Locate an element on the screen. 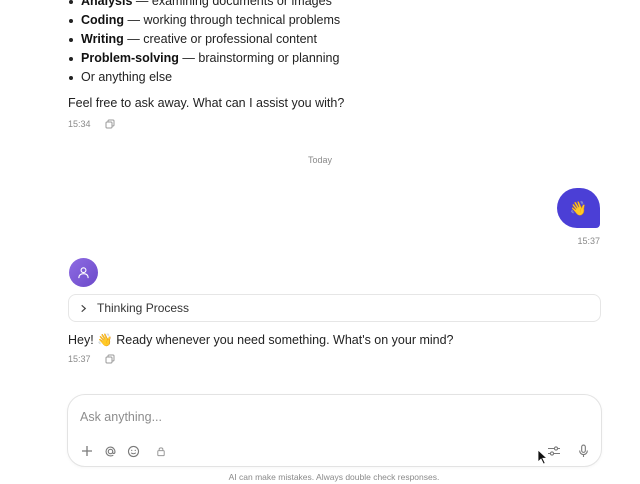 This screenshot has height=484, width=640. list-item: Or anything else is located at coordinates (328, 77).